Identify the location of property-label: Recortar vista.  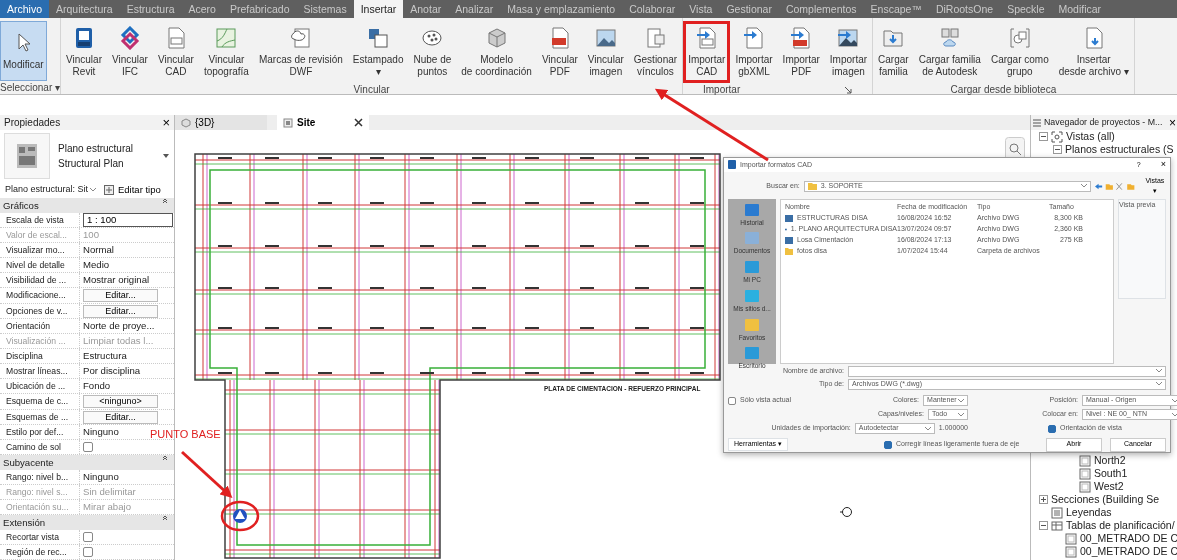
(40, 537).